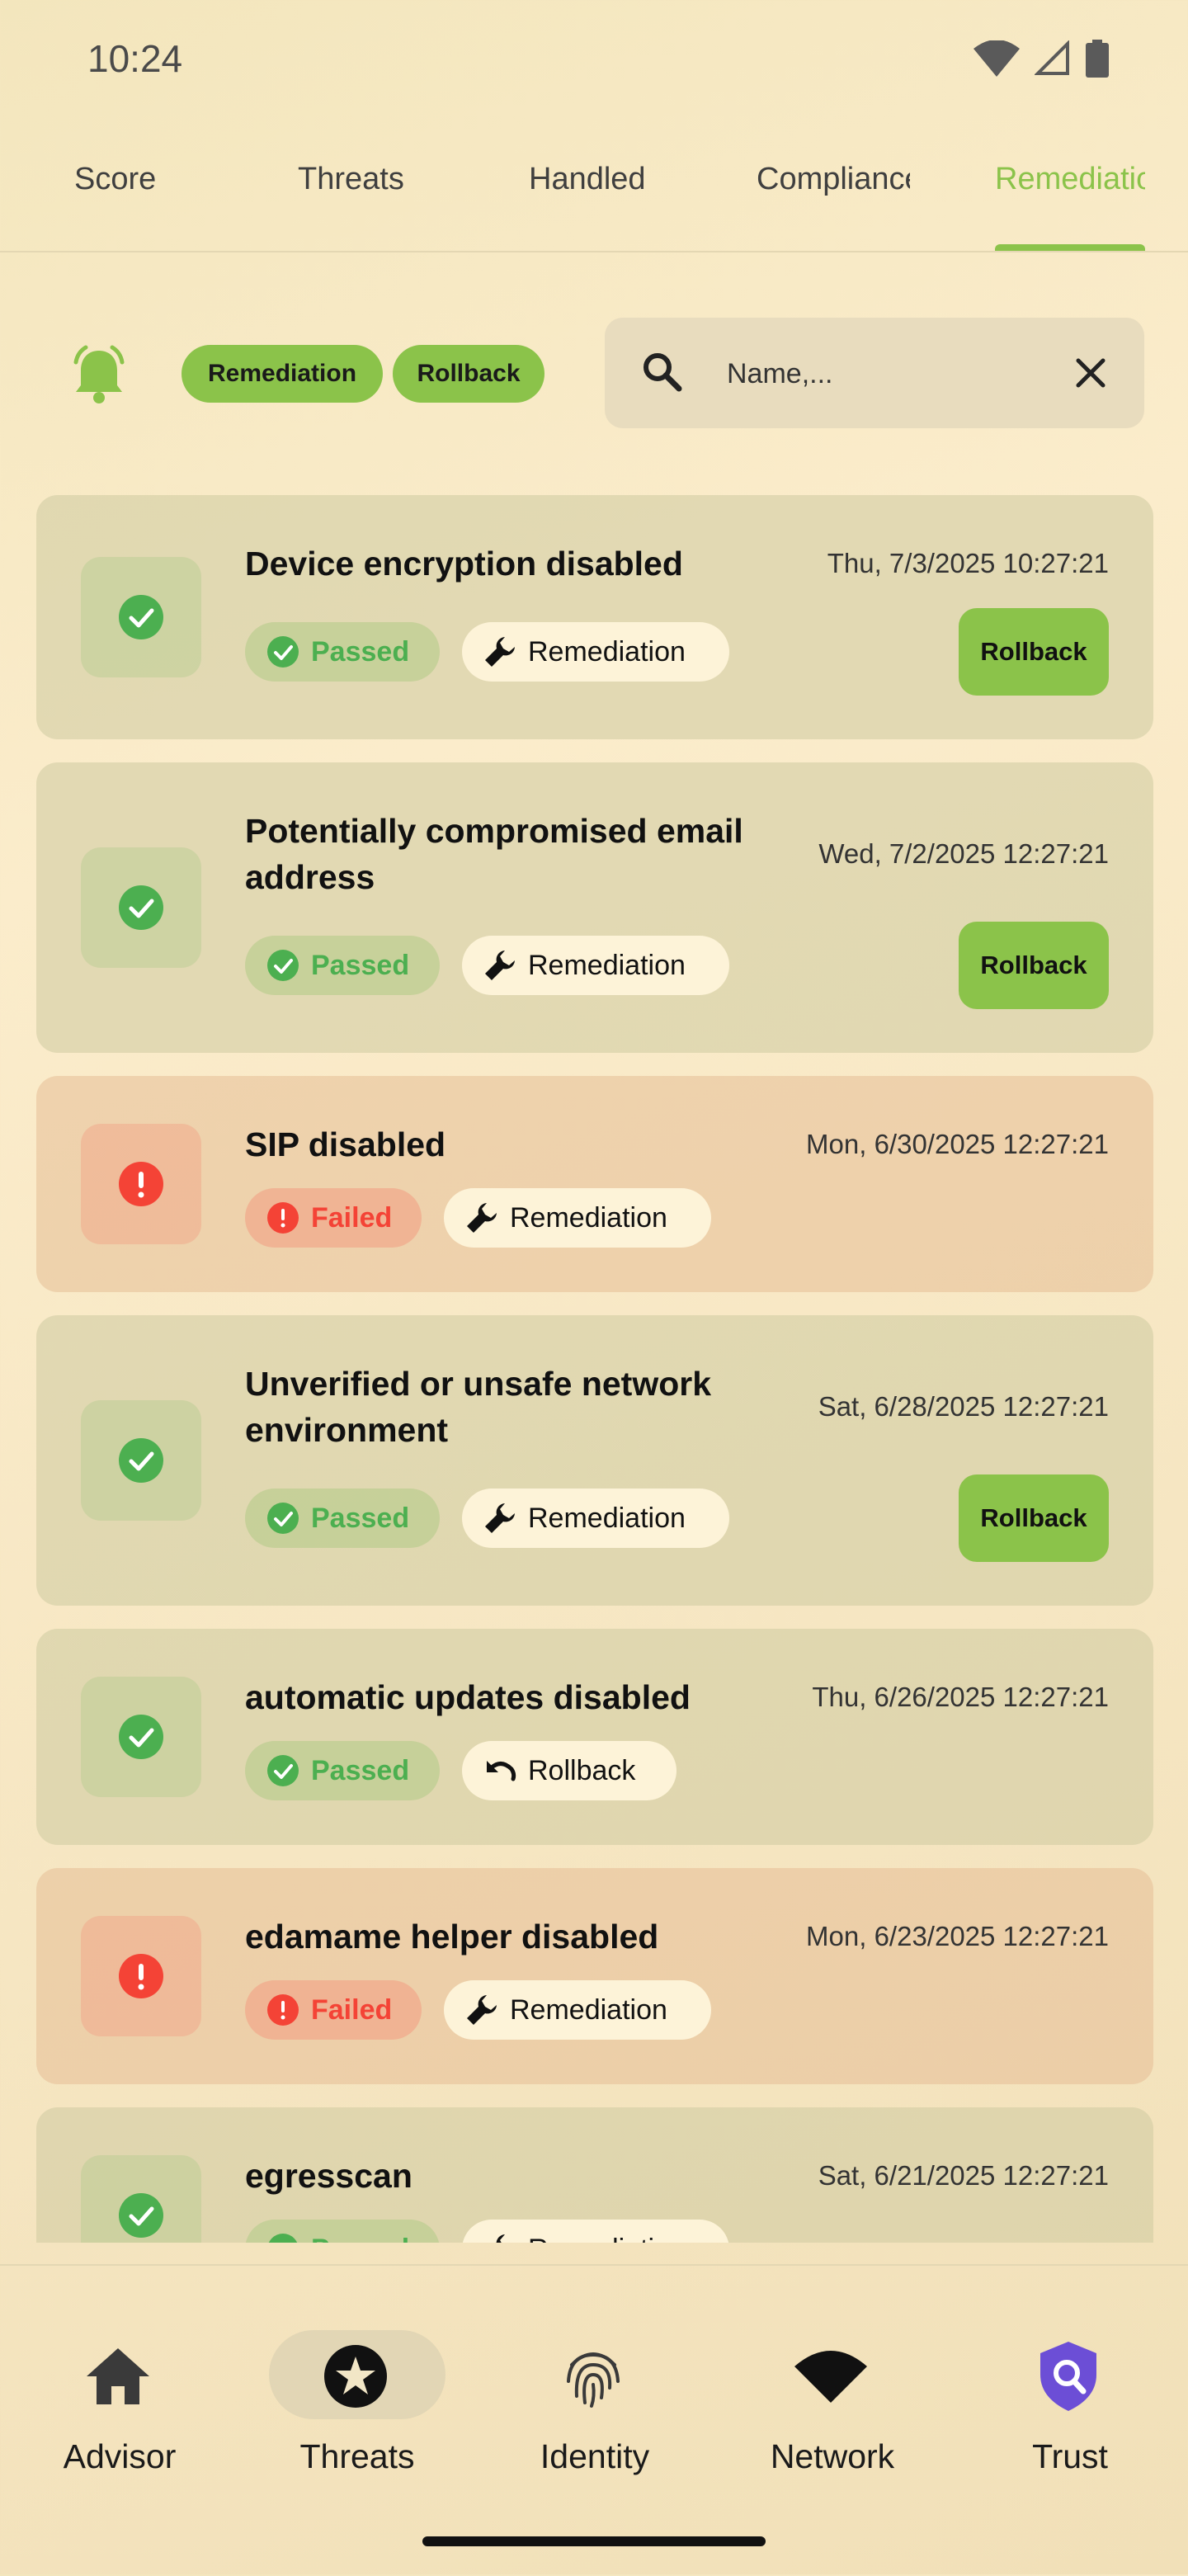 Image resolution: width=1188 pixels, height=2576 pixels. I want to click on status-icons, so click(1041, 58).